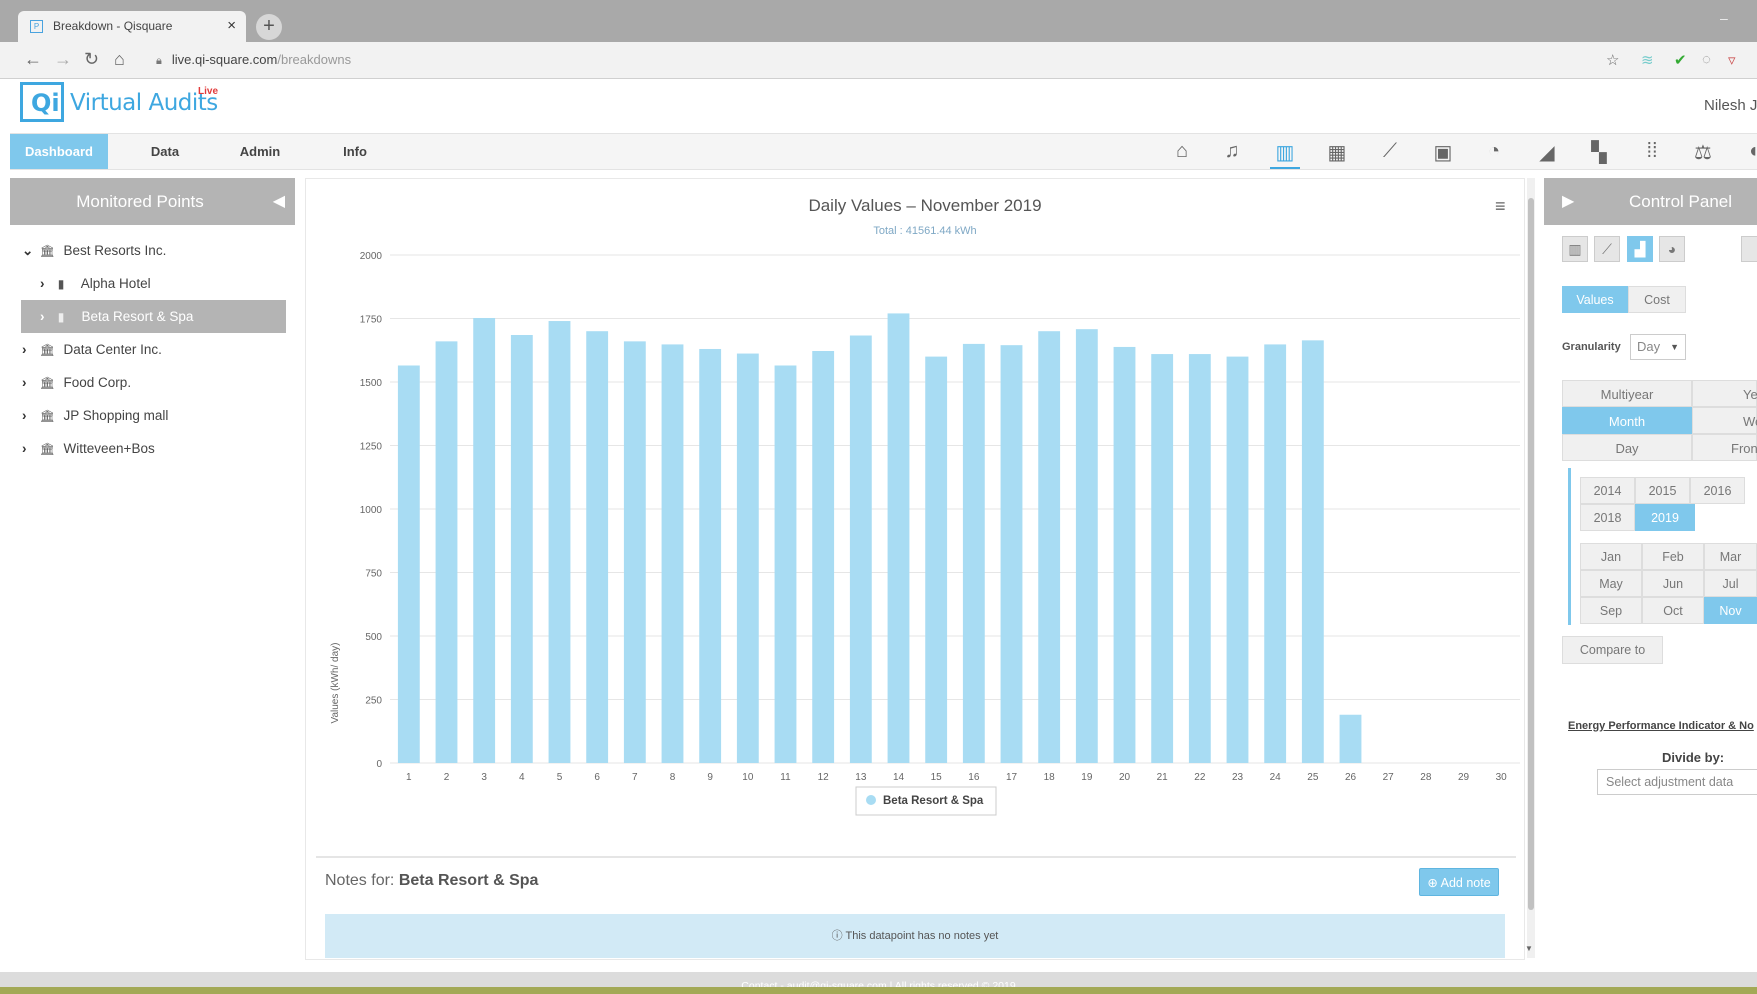 The image size is (1757, 994). What do you see at coordinates (1730, 105) in the screenshot?
I see `user-name: Nilesh J` at bounding box center [1730, 105].